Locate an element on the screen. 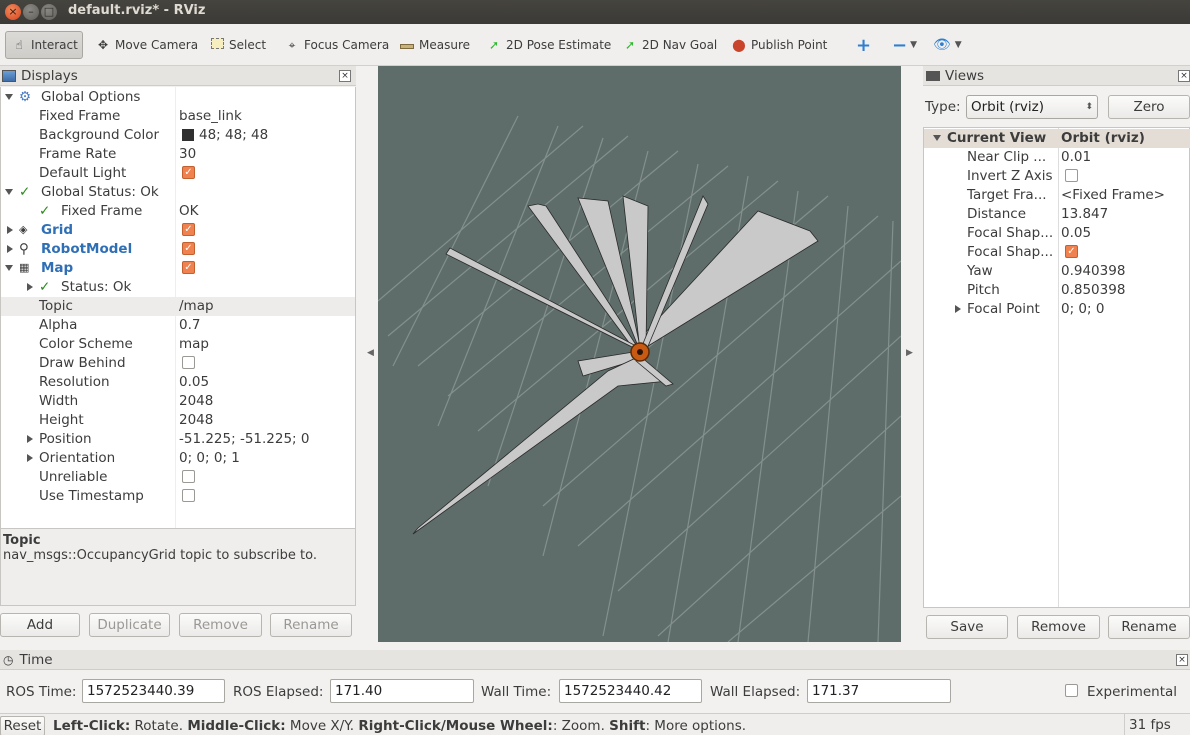 Image resolution: width=1190 pixels, height=735 pixels. tree-row-use-timestamp: Use Timestamp is located at coordinates (178, 496).